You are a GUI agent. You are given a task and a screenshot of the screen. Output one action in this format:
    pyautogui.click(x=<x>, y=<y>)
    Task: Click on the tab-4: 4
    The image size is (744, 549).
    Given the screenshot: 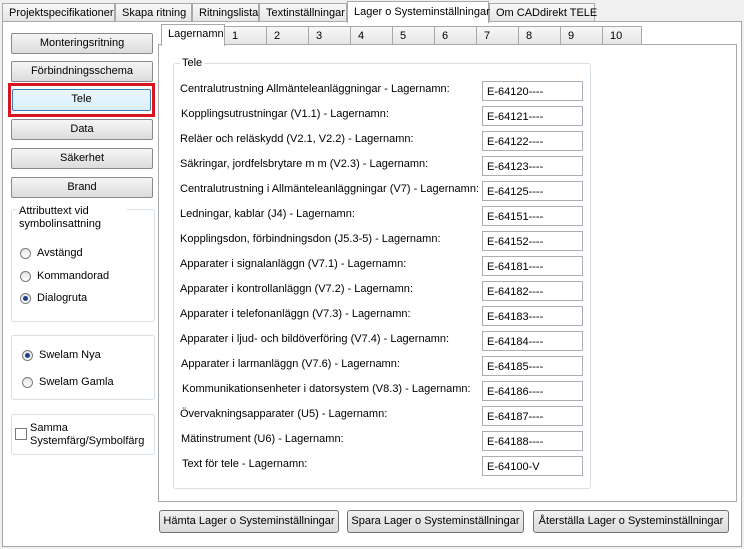 What is the action you would take?
    pyautogui.click(x=371, y=35)
    